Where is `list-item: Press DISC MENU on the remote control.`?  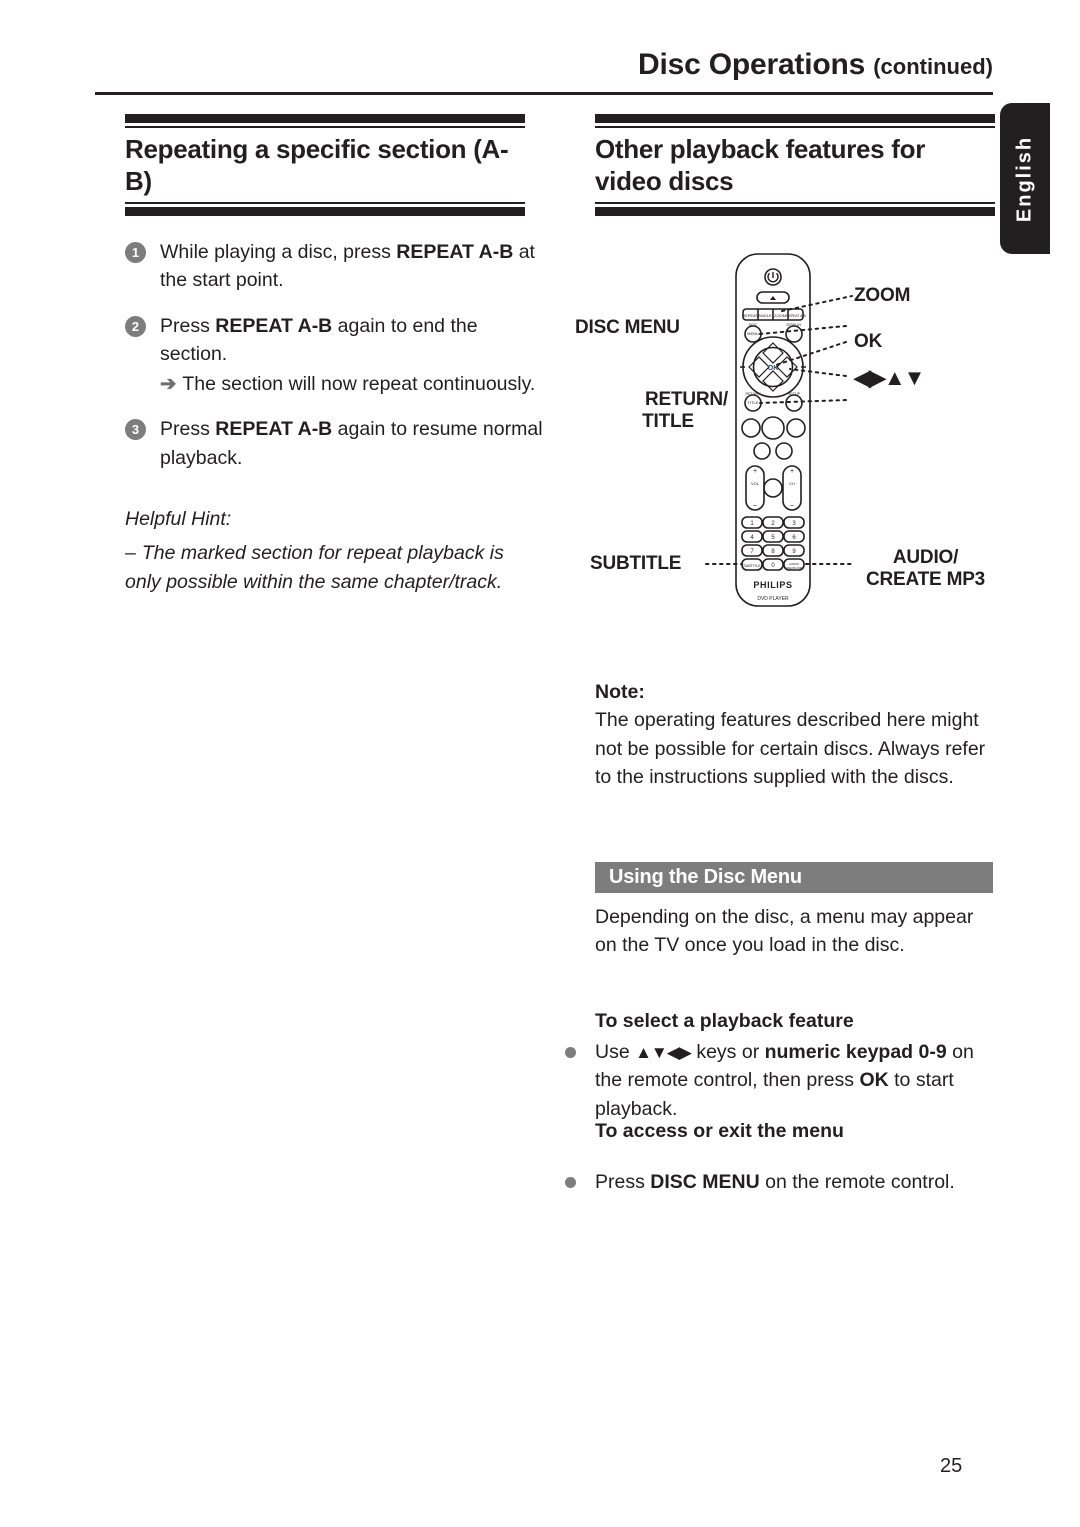 list-item: Press DISC MENU on the remote control. is located at coordinates (780, 1182).